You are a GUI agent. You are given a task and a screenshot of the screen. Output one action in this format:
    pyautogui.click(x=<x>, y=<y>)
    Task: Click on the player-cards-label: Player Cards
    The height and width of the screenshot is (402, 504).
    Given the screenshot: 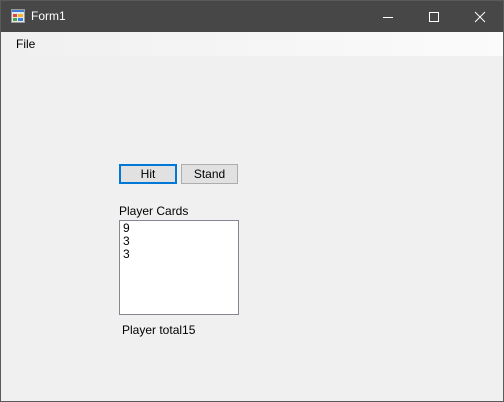 What is the action you would take?
    pyautogui.click(x=154, y=211)
    